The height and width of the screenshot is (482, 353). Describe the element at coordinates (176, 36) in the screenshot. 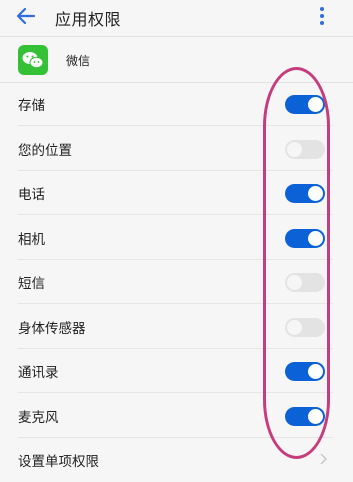

I see `header-divider` at that location.